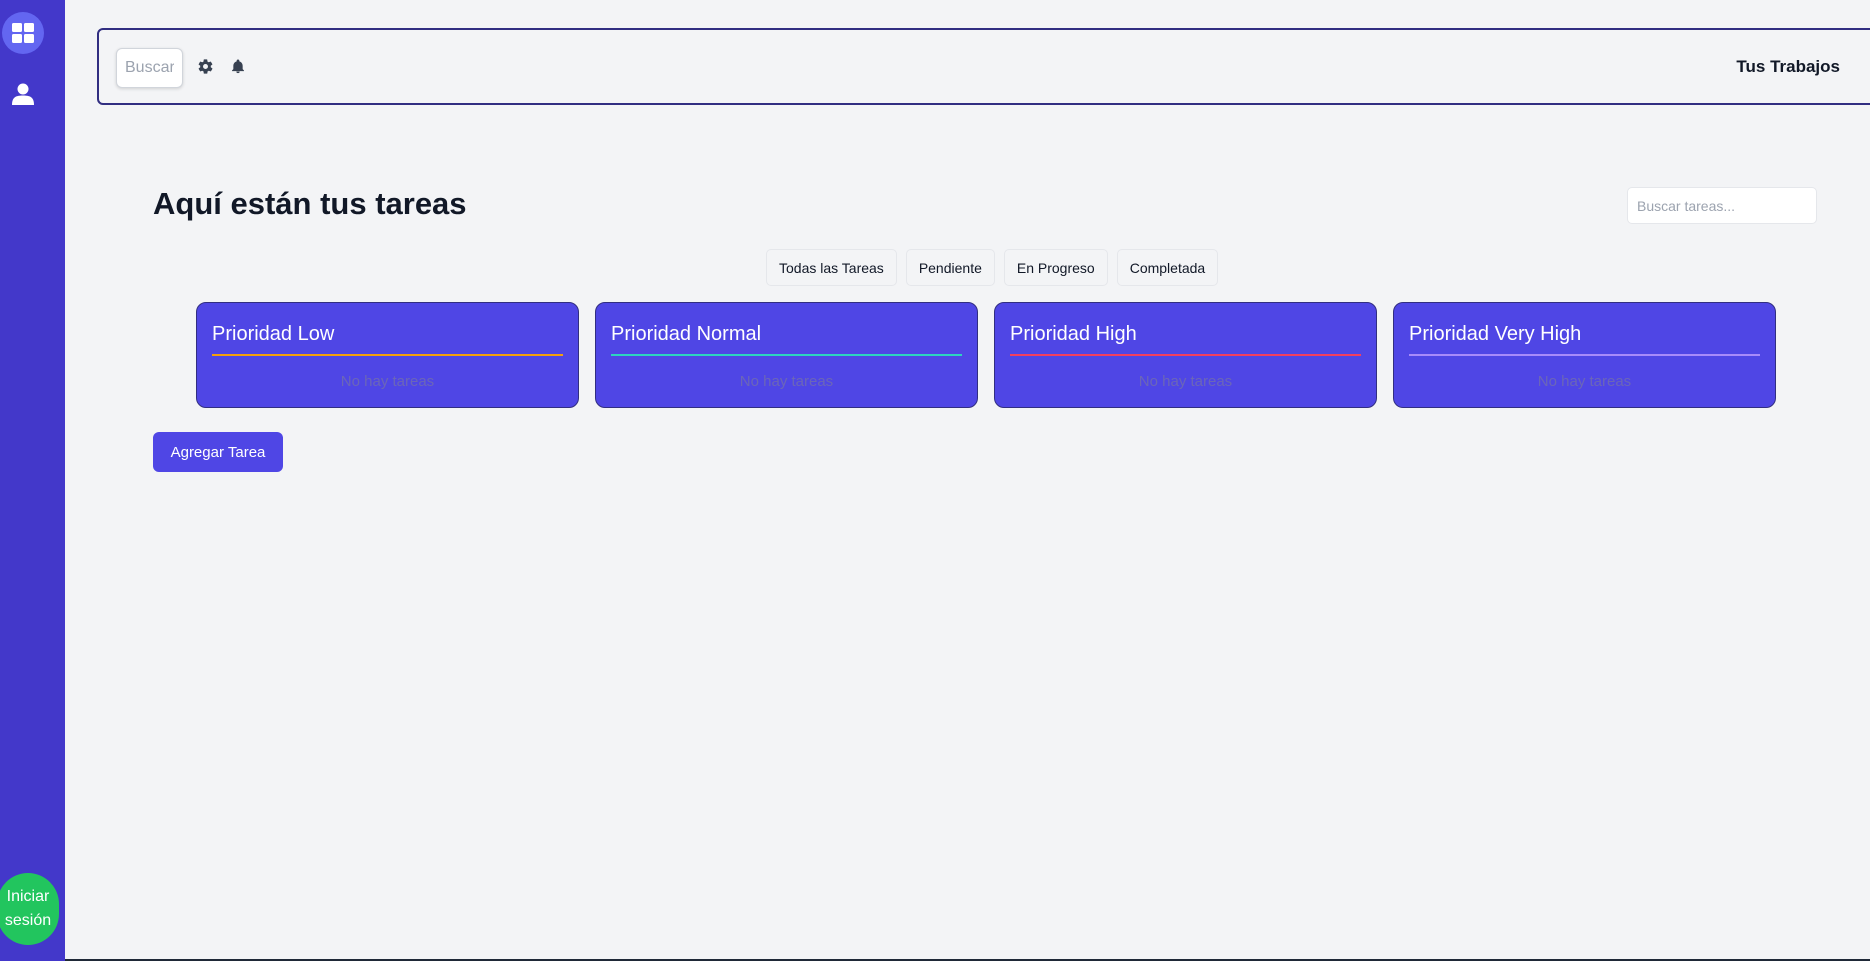 This screenshot has height=961, width=1870. I want to click on filter-pending-button: Pendiente, so click(950, 267).